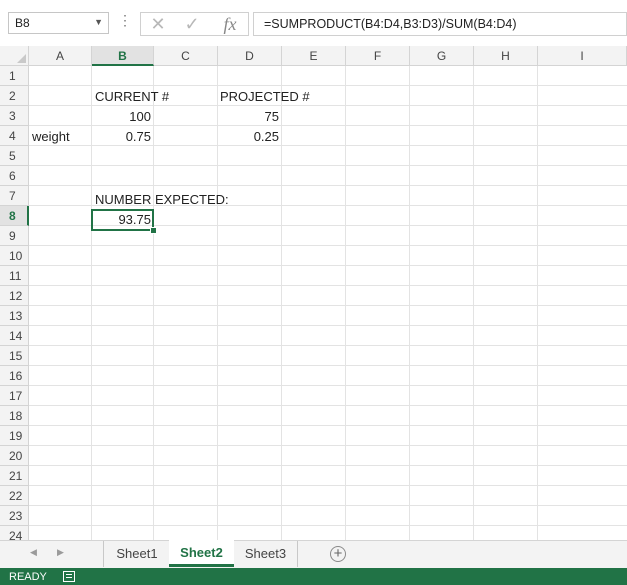 This screenshot has width=627, height=585. I want to click on row-header-16: 16, so click(14, 376).